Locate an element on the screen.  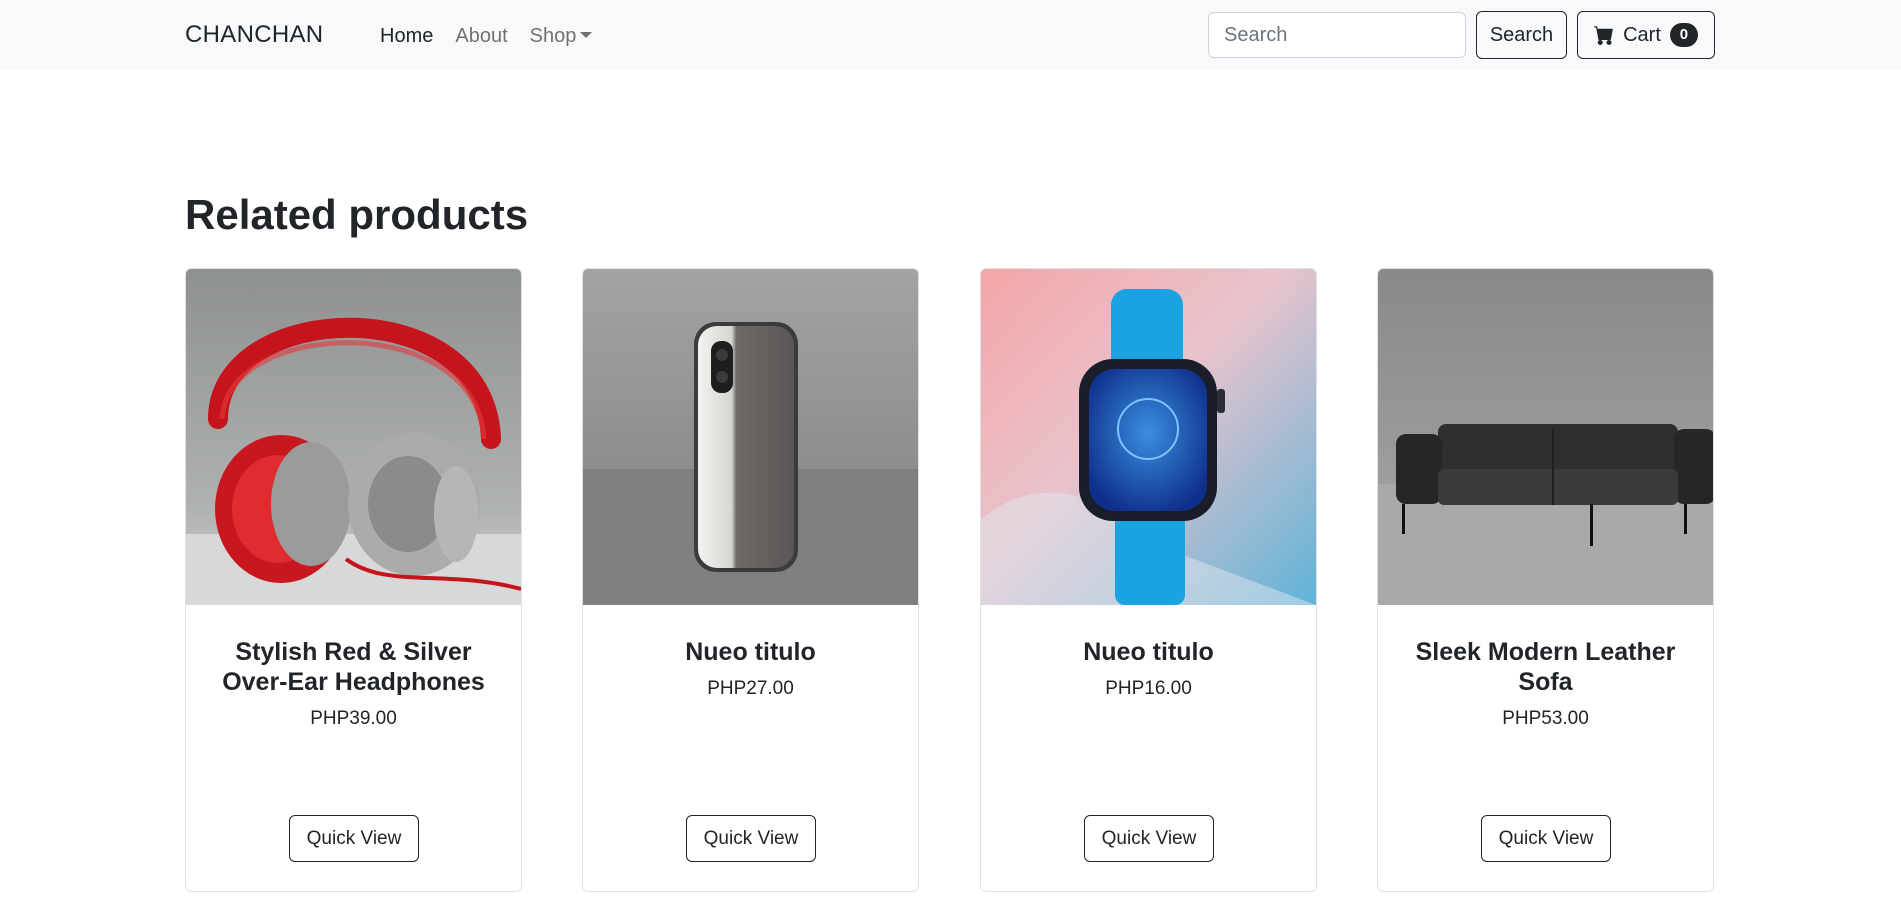
card-body: Nueo titulo PHP16.00 is located at coordinates (1148, 653).